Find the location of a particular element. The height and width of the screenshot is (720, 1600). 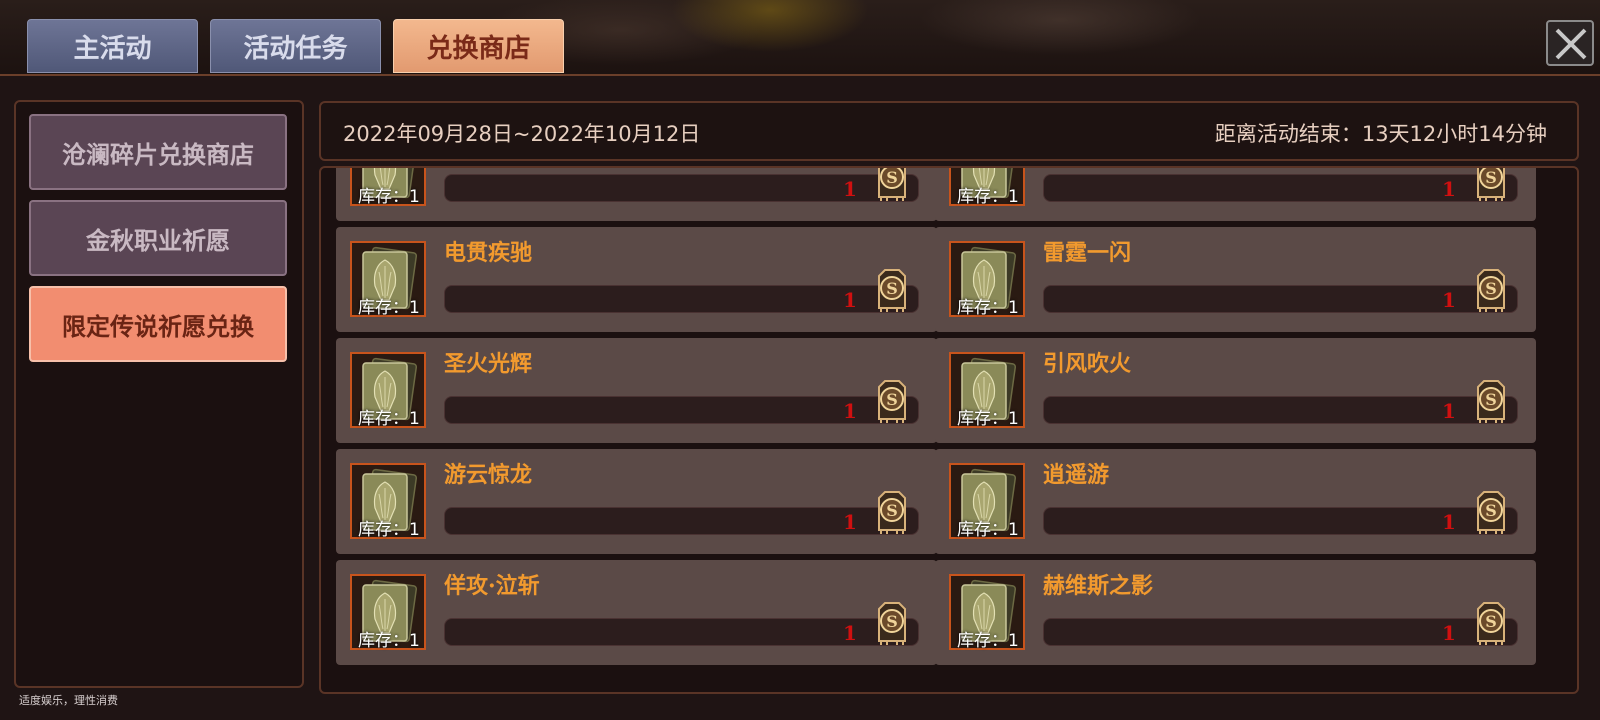

close-icon is located at coordinates (1571, 44).